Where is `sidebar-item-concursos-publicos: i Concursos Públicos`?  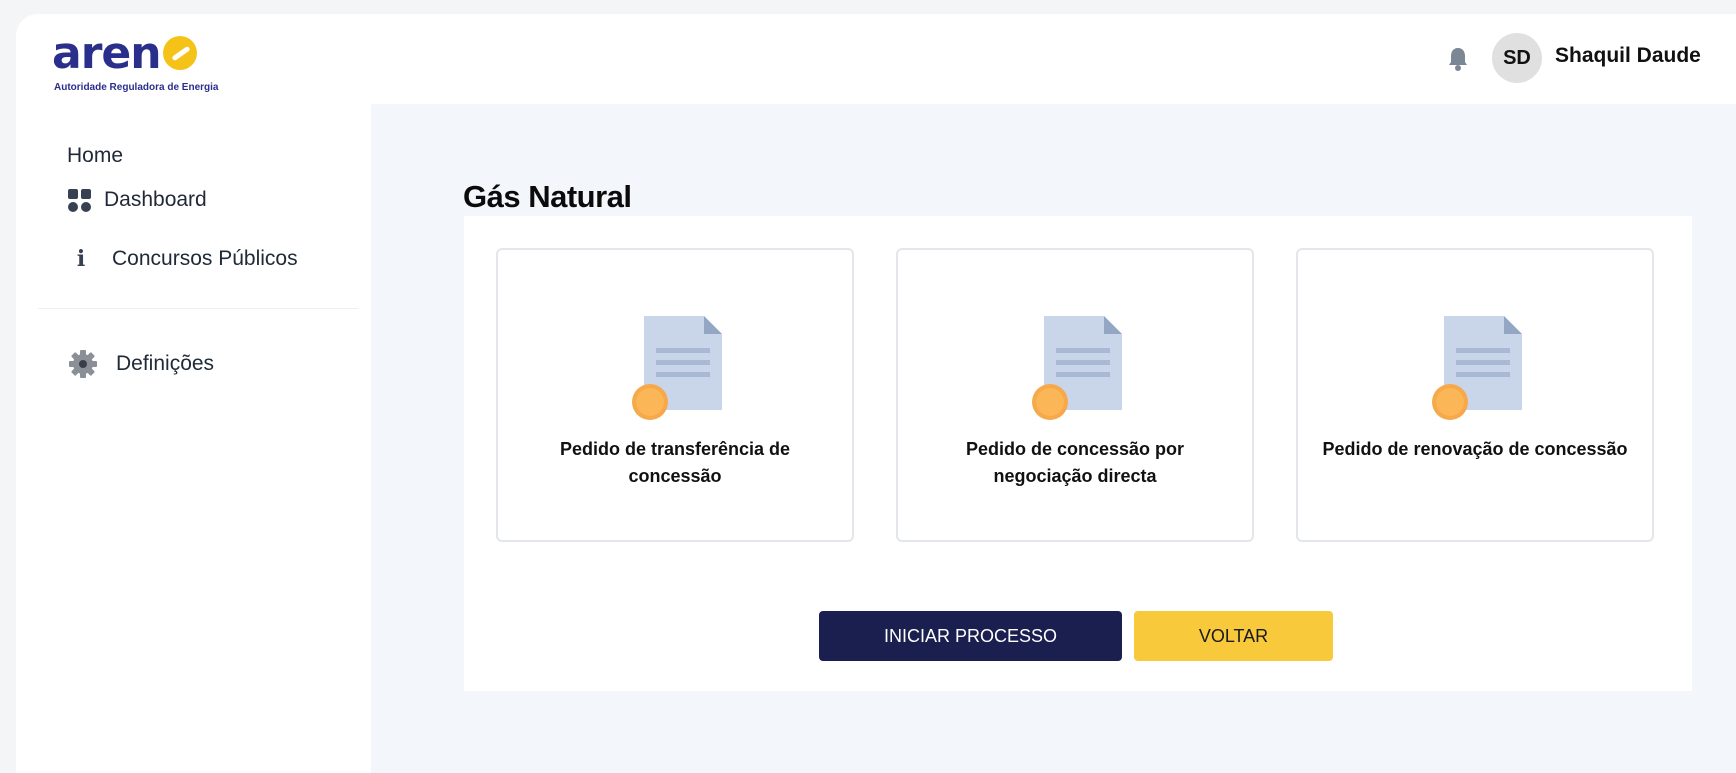
sidebar-item-concursos-publicos: i Concursos Públicos is located at coordinates (186, 259).